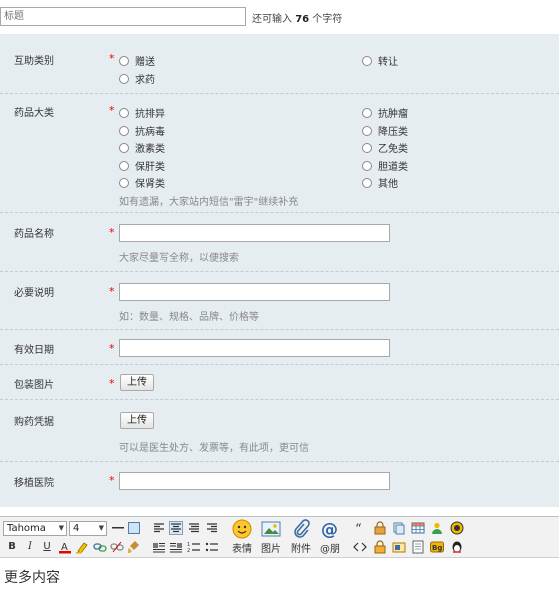 This screenshot has width=559, height=600. I want to click on password-button, so click(380, 547).